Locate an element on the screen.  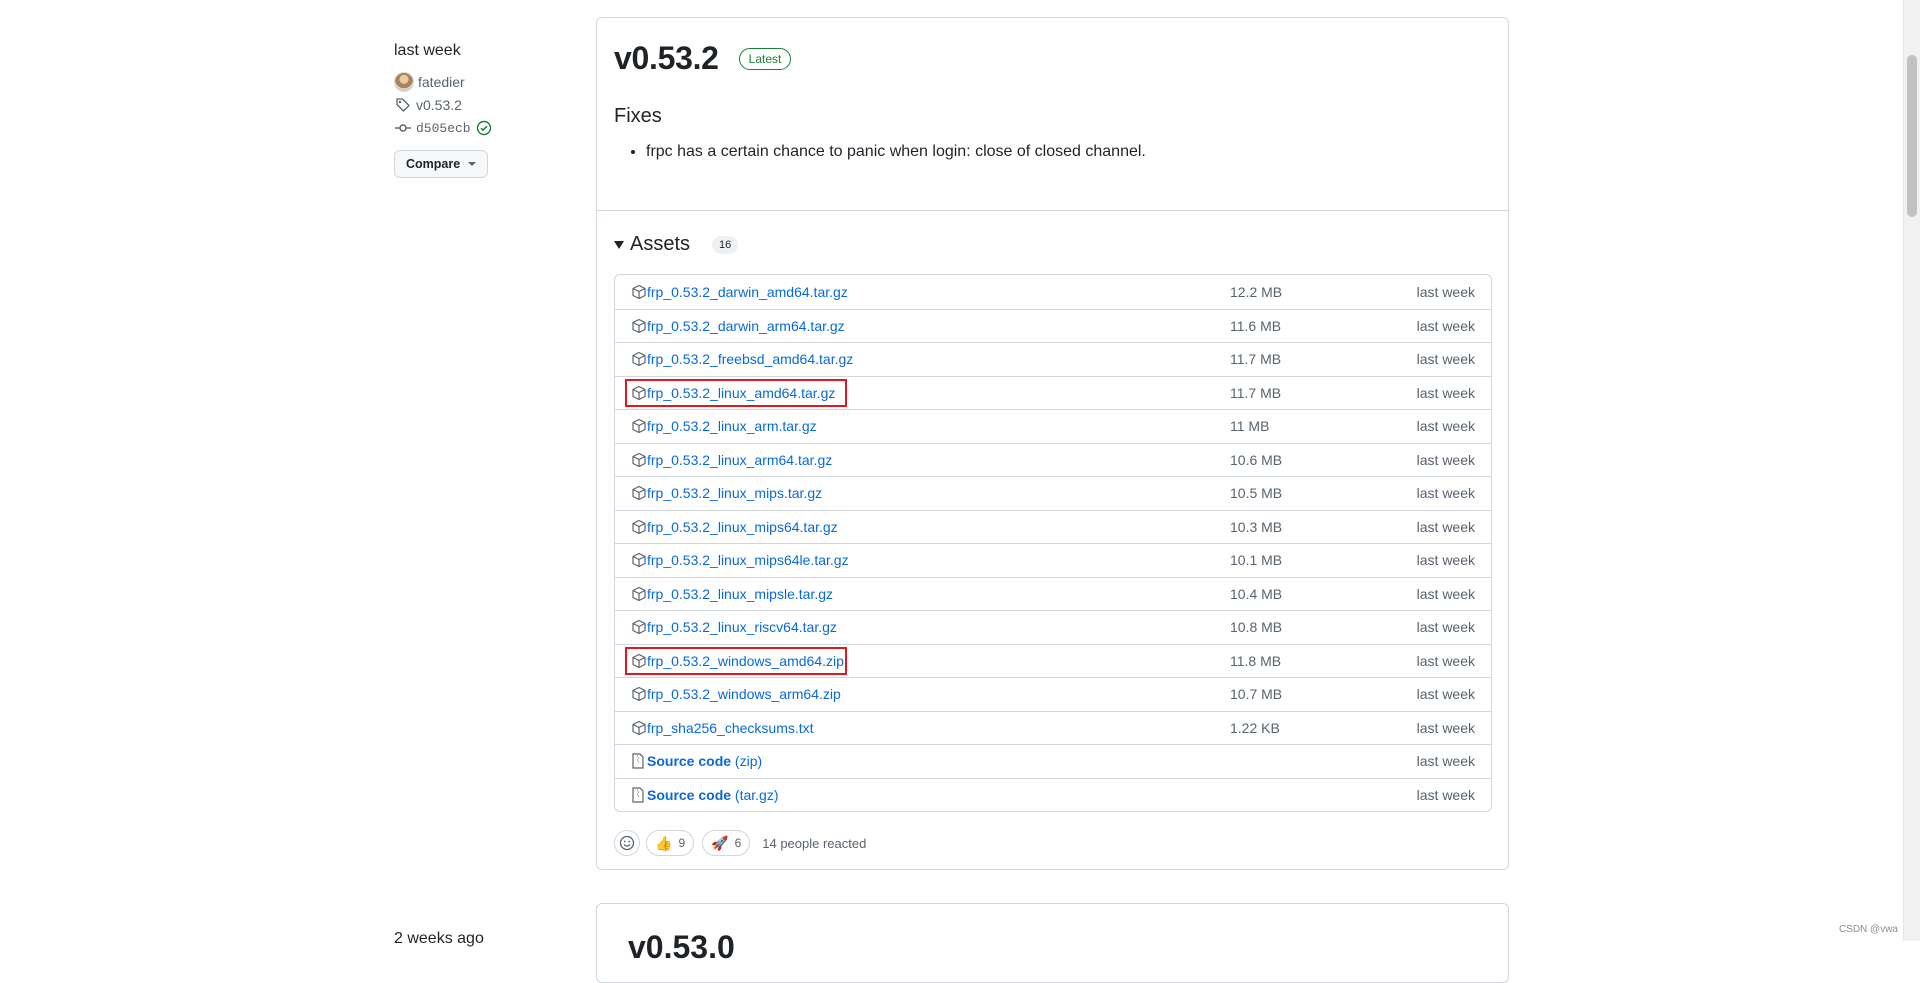
asset-link: frp_0.53.2_freebsd_amd64.tar.gz is located at coordinates (750, 359).